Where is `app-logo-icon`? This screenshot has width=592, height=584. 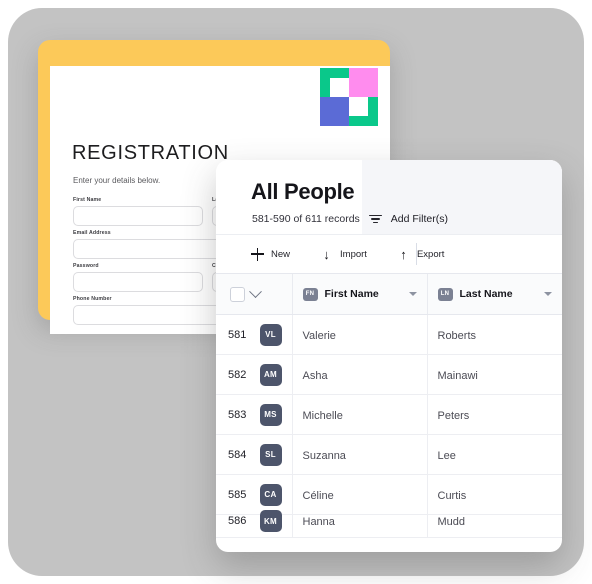
app-logo-icon is located at coordinates (349, 97).